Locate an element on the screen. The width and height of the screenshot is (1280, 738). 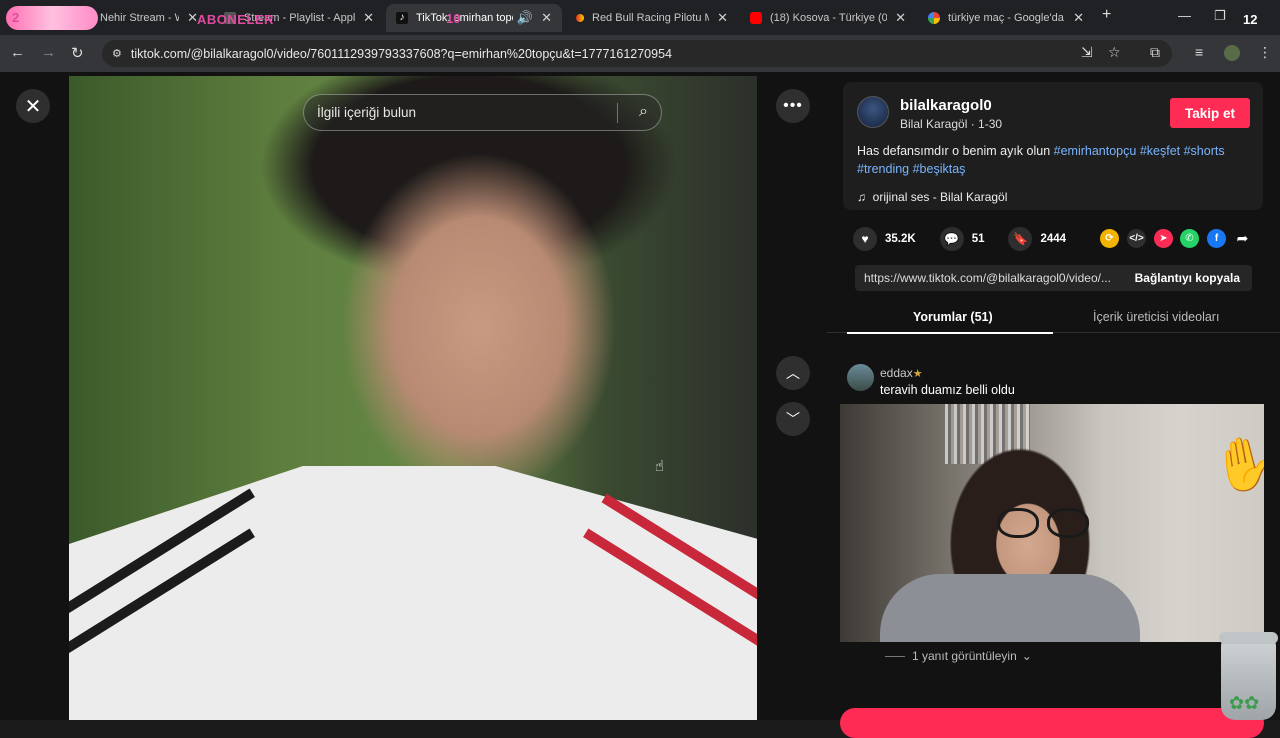
tab-youtube: (18) Kosova - Türkiye (0-1) ✕ is located at coordinates (828, 18).